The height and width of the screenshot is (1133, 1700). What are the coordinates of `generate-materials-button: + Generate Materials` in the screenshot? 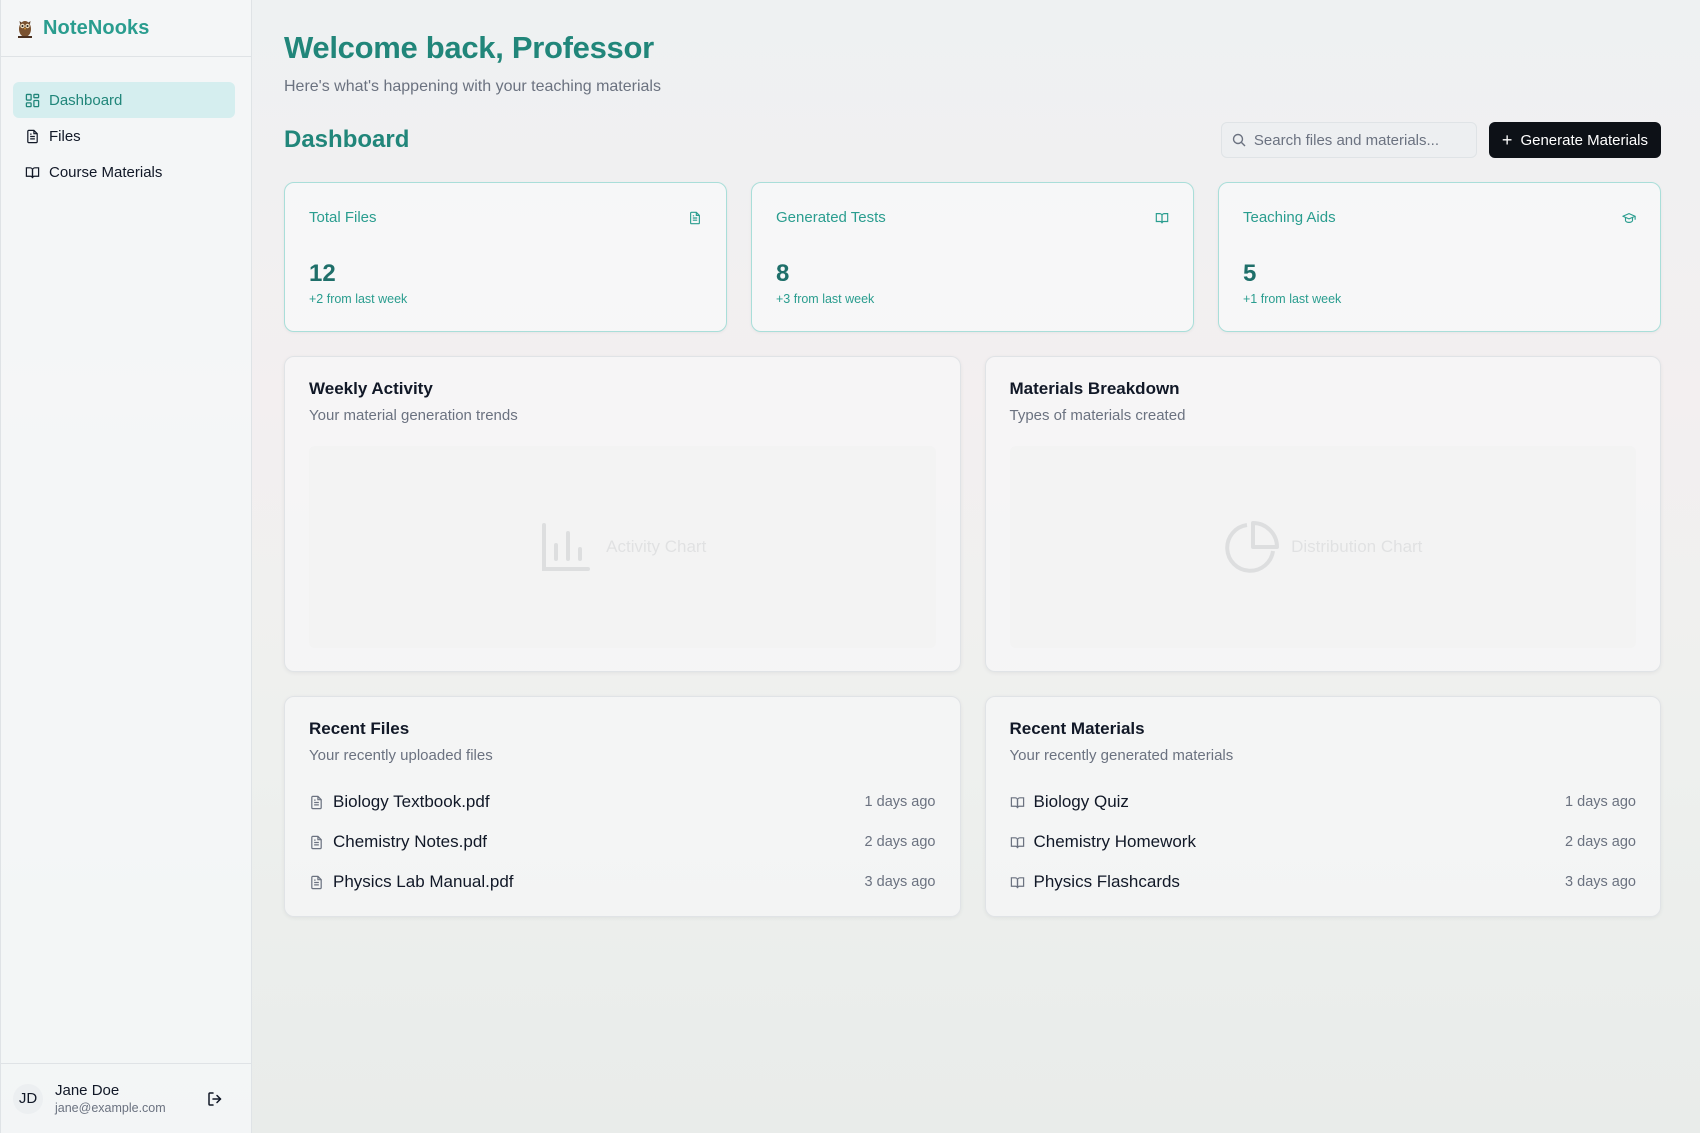 It's located at (1574, 140).